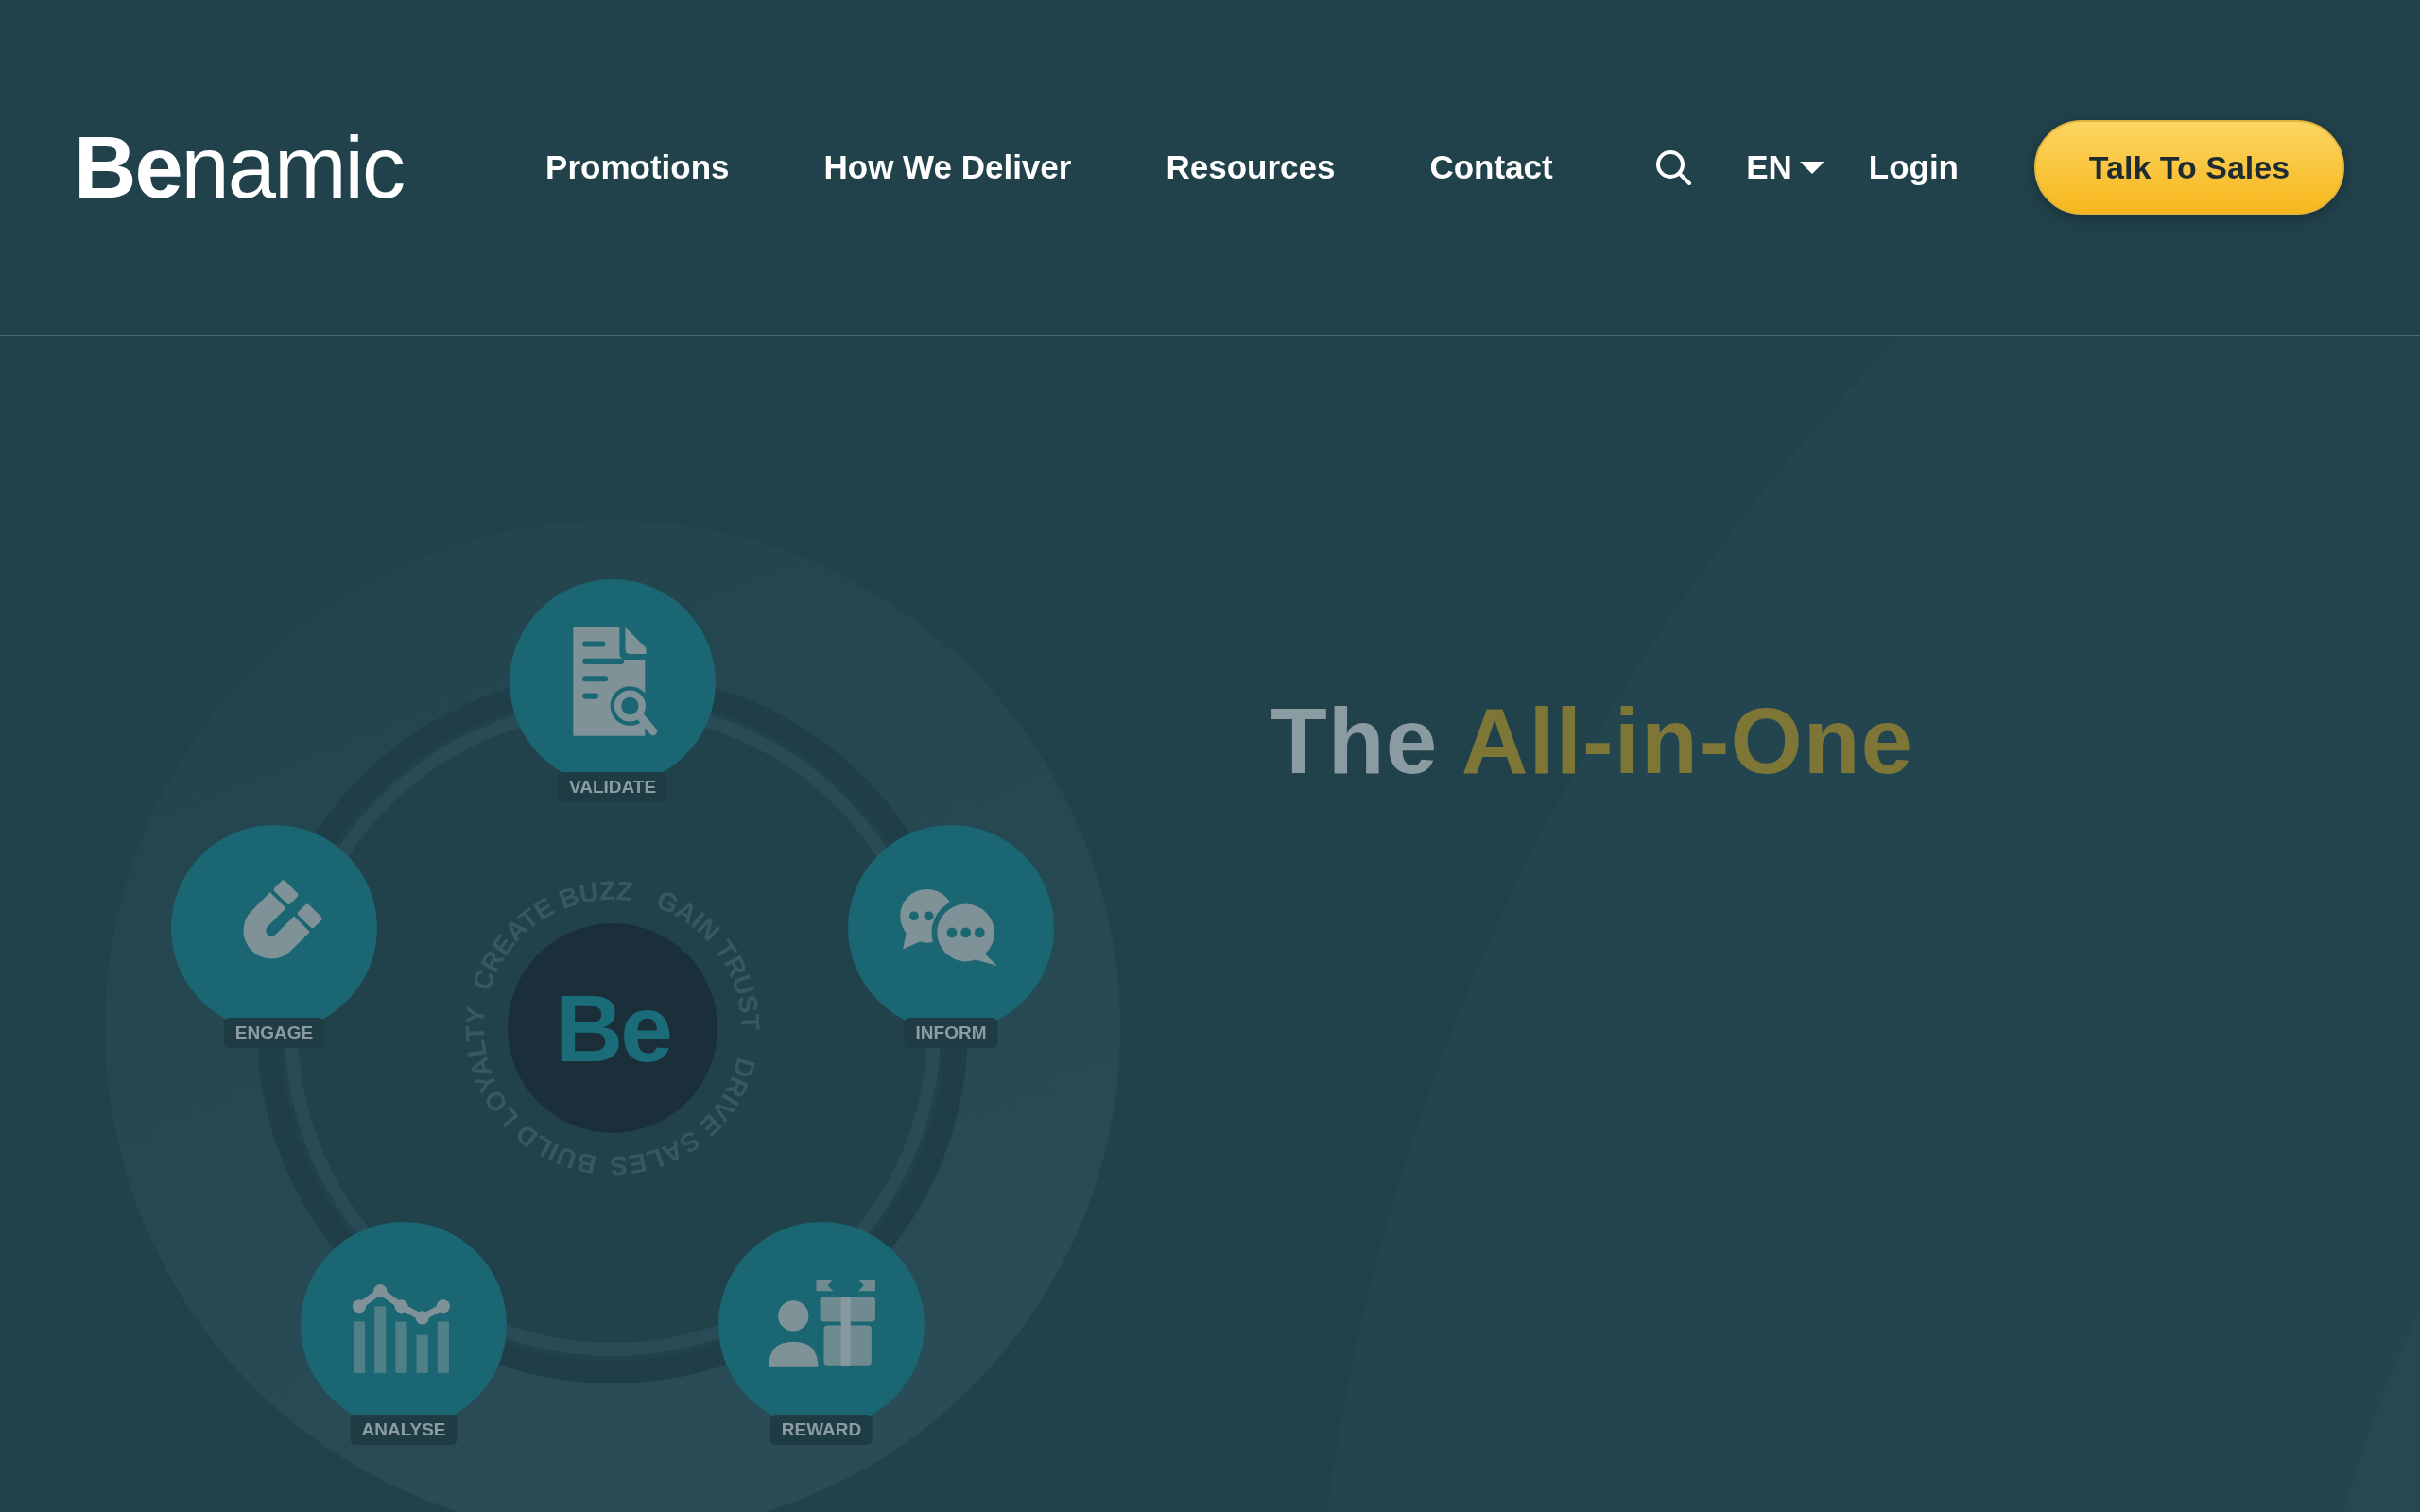 The width and height of the screenshot is (2420, 1512). I want to click on node-label: REWARD, so click(821, 1430).